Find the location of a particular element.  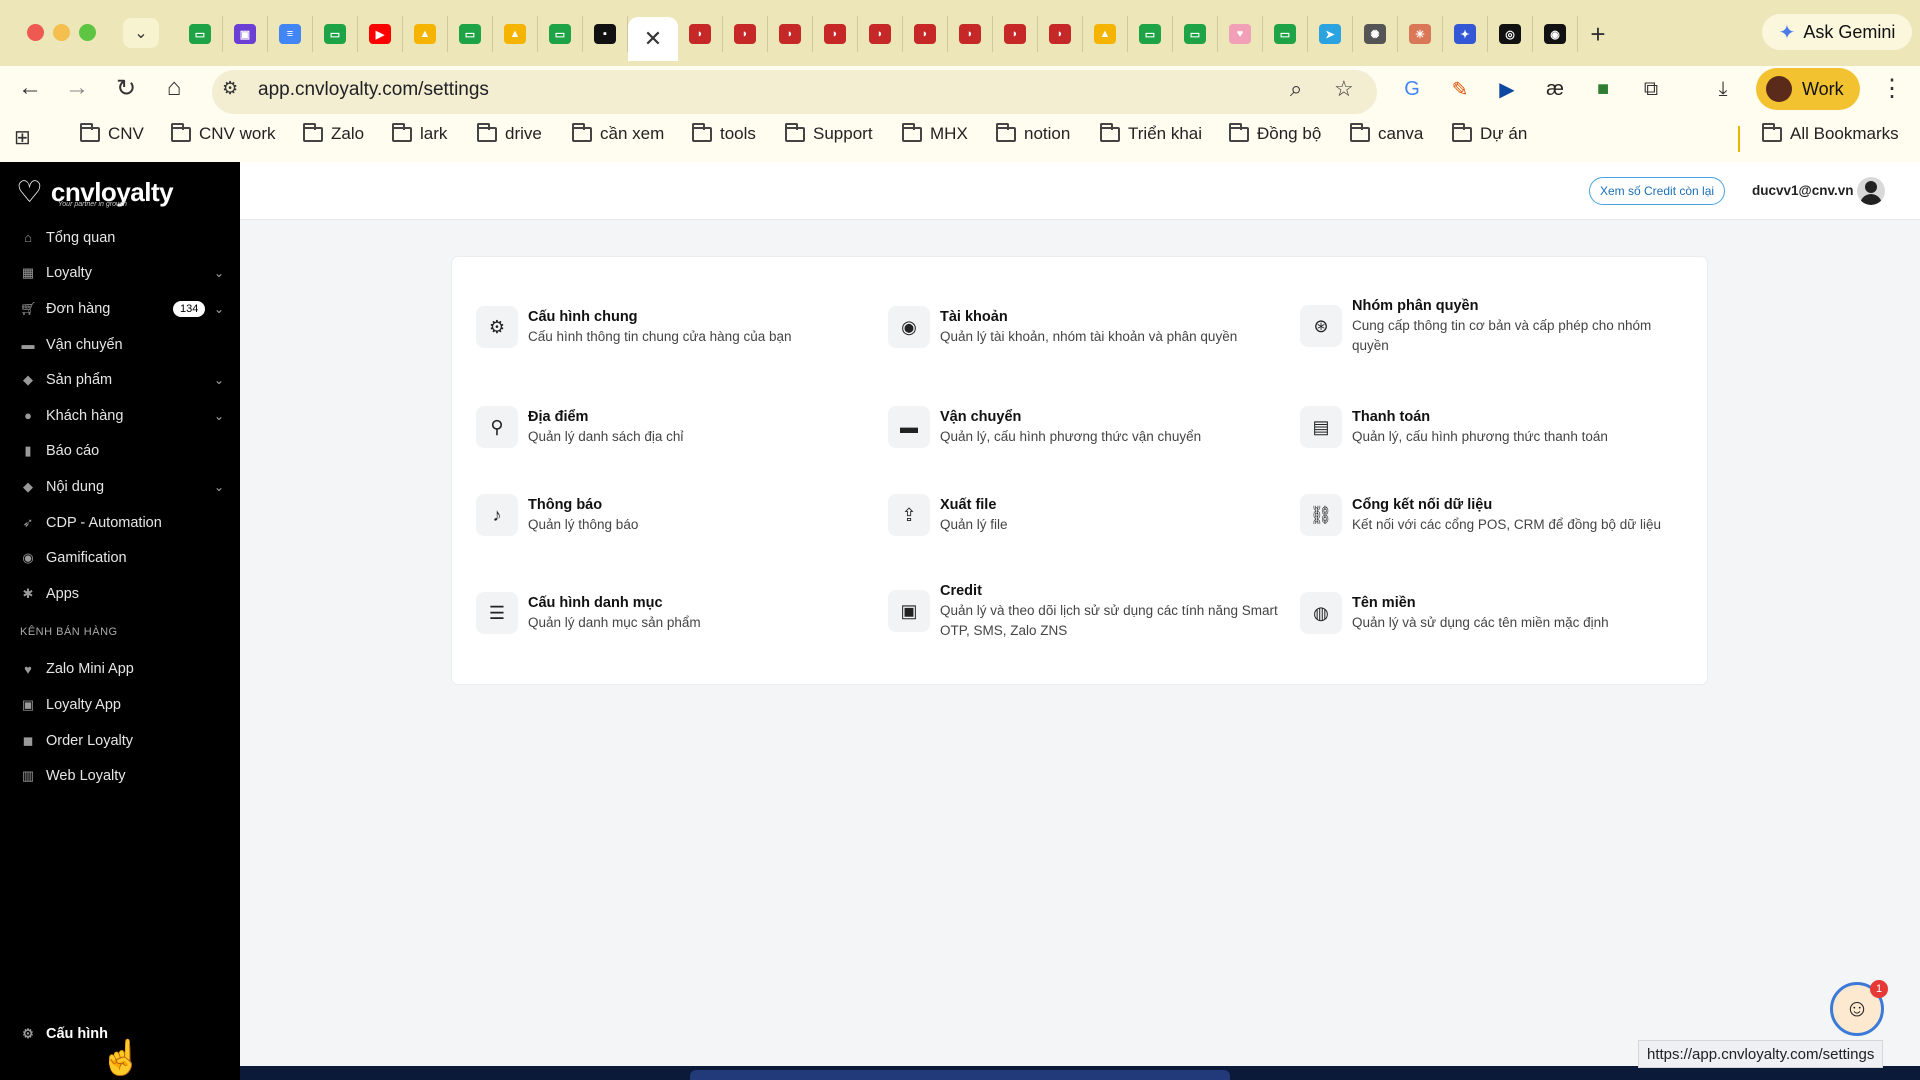

tab: ✳ is located at coordinates (1420, 34).